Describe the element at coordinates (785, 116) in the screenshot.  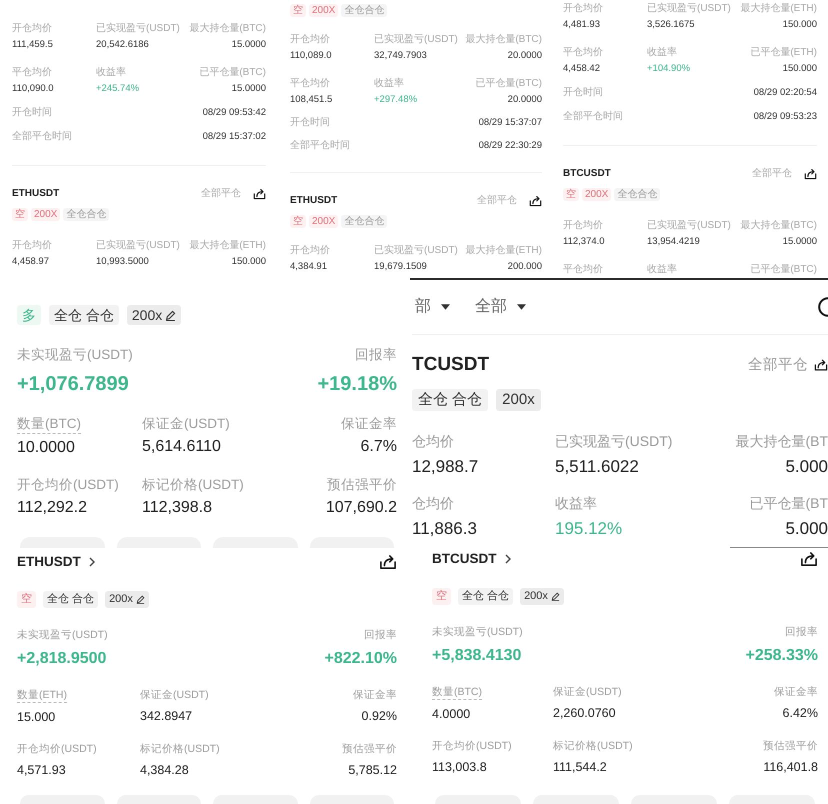
I see `time-value: 08/29 09:53:23` at that location.